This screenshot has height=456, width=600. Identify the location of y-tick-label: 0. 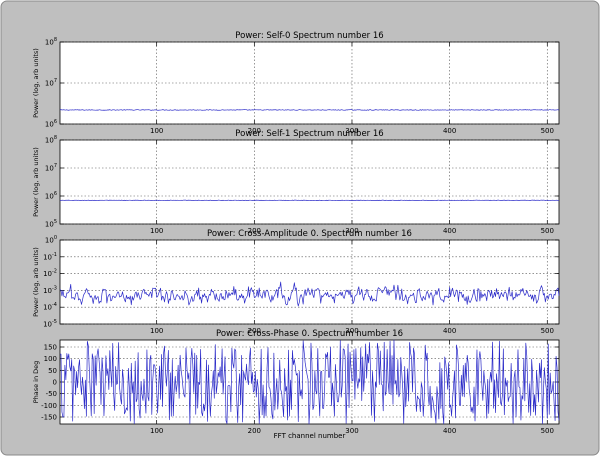
(55, 383).